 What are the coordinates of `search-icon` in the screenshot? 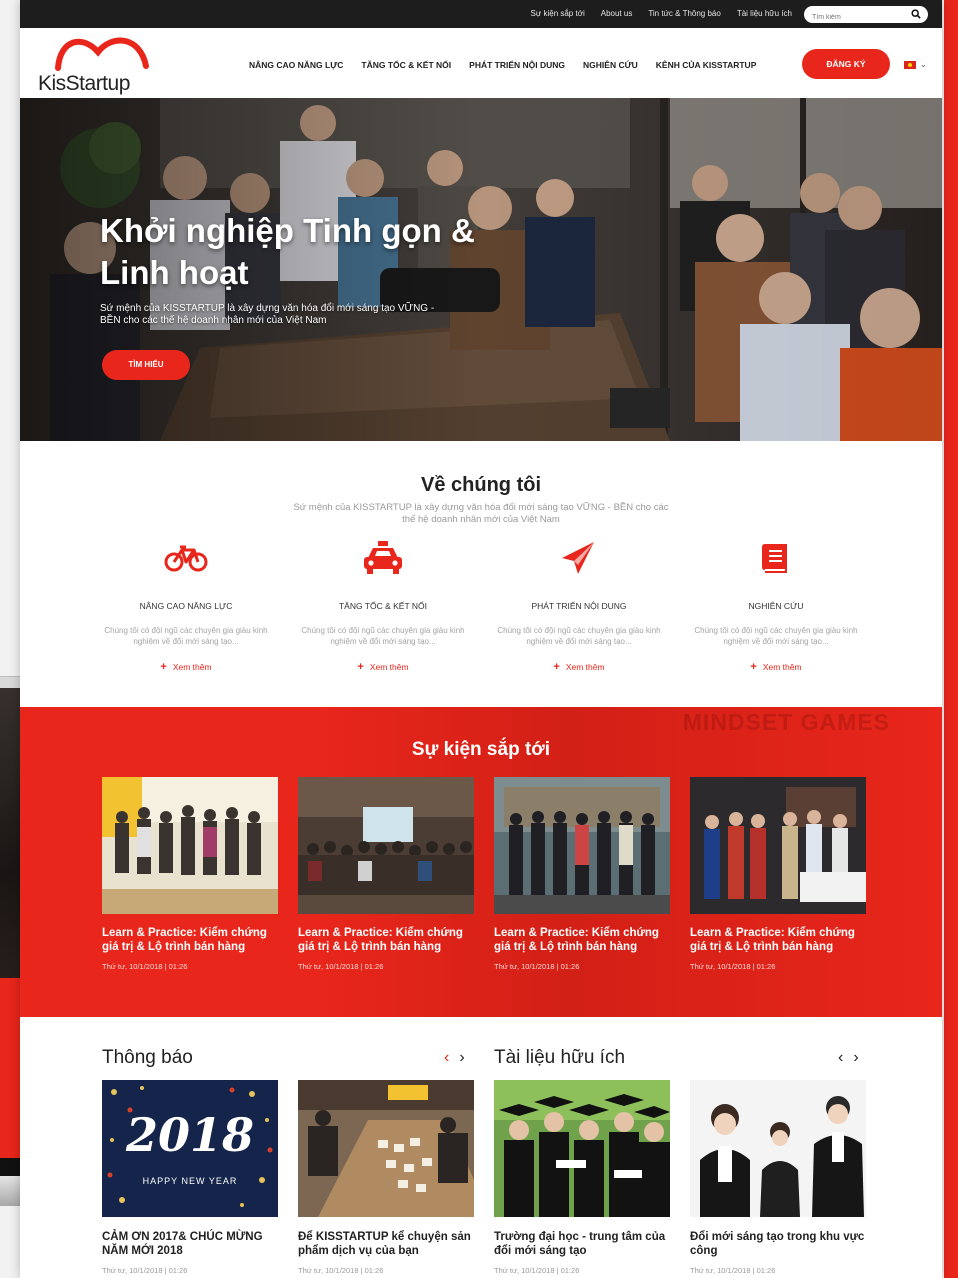 It's located at (916, 14).